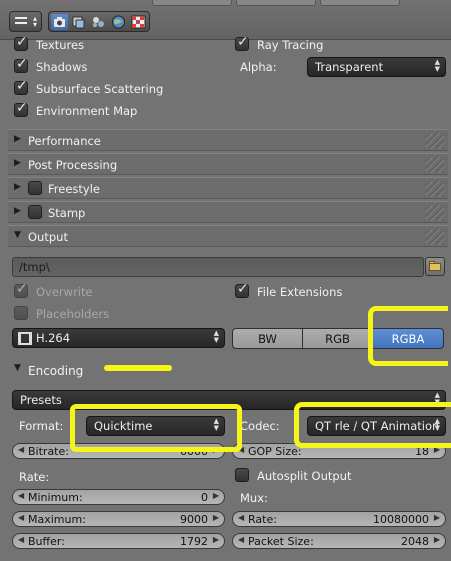  What do you see at coordinates (118, 541) in the screenshot?
I see `buffer-field: ◀ Buffer: 1792 ▶` at bounding box center [118, 541].